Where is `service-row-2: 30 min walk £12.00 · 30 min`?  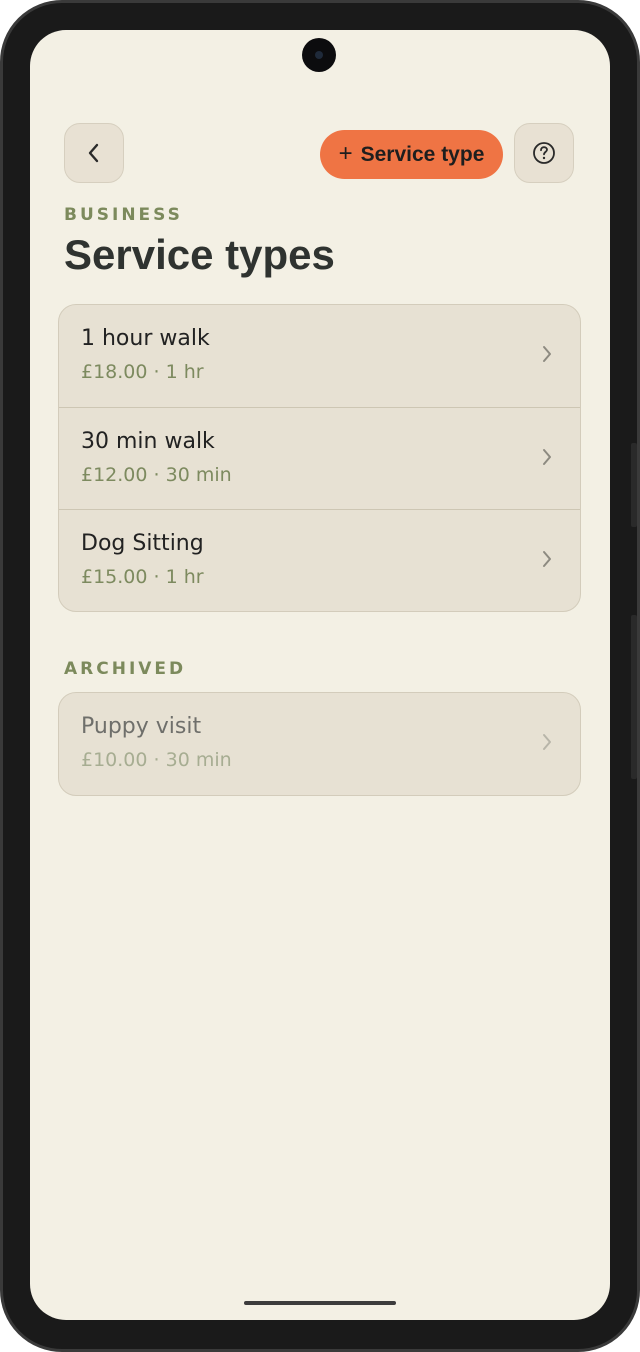
service-row-2: 30 min walk £12.00 · 30 min is located at coordinates (319, 458).